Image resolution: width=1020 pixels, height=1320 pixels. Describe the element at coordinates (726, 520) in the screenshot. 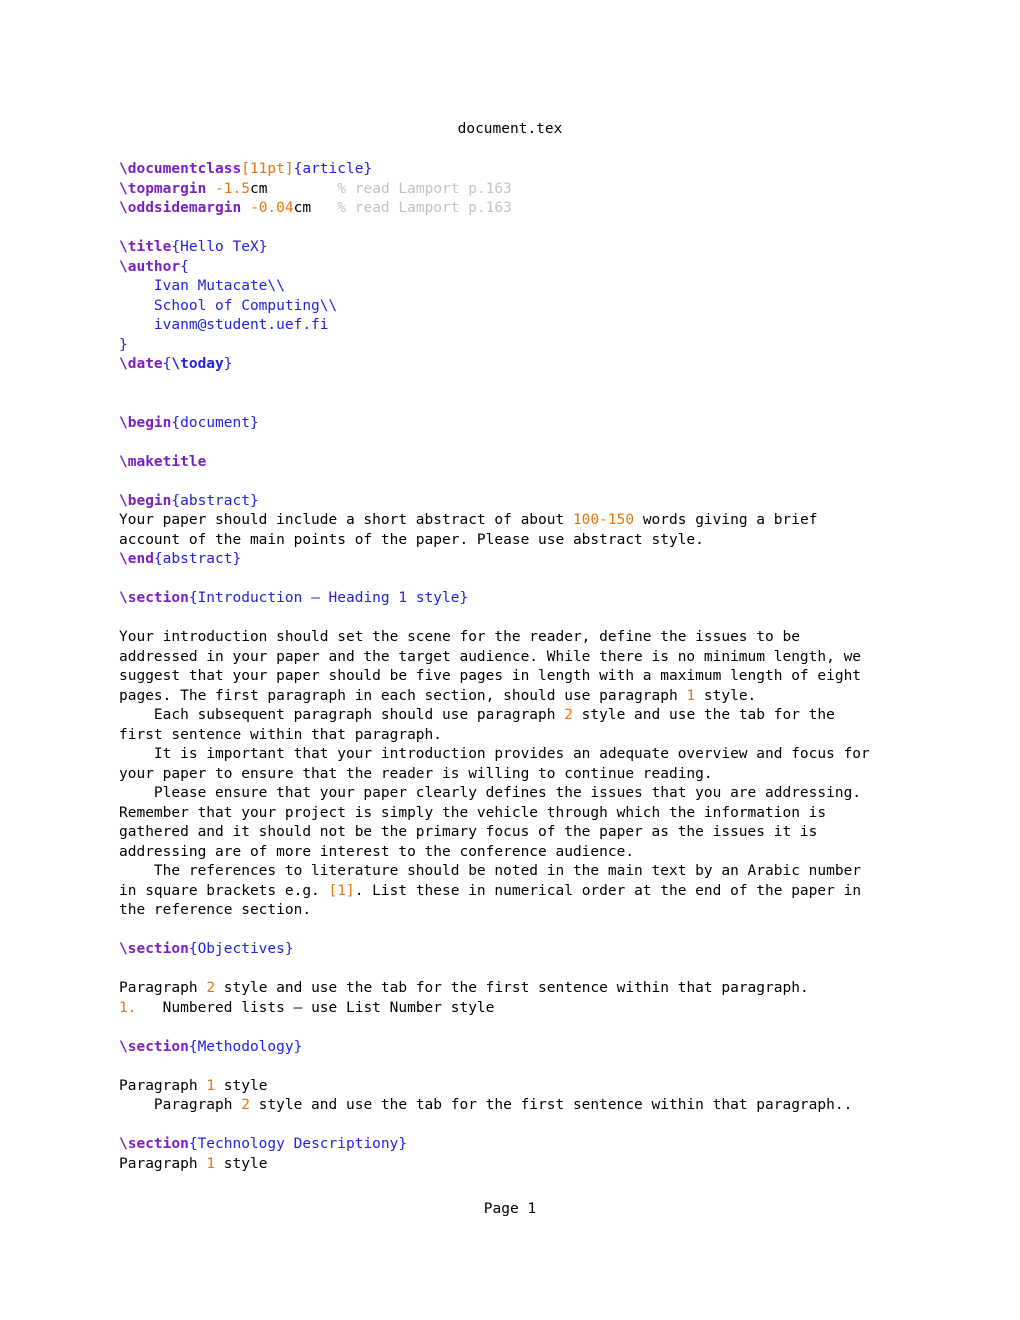

I see `code-token: words giving a brief` at that location.